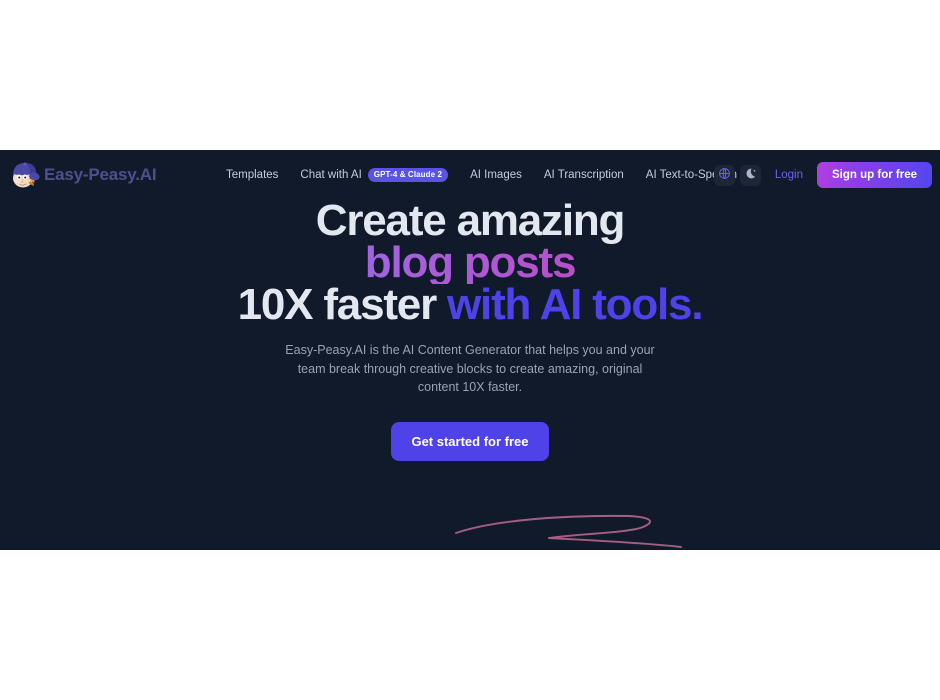  What do you see at coordinates (874, 175) in the screenshot?
I see `sign-up-button: Sign up for free` at bounding box center [874, 175].